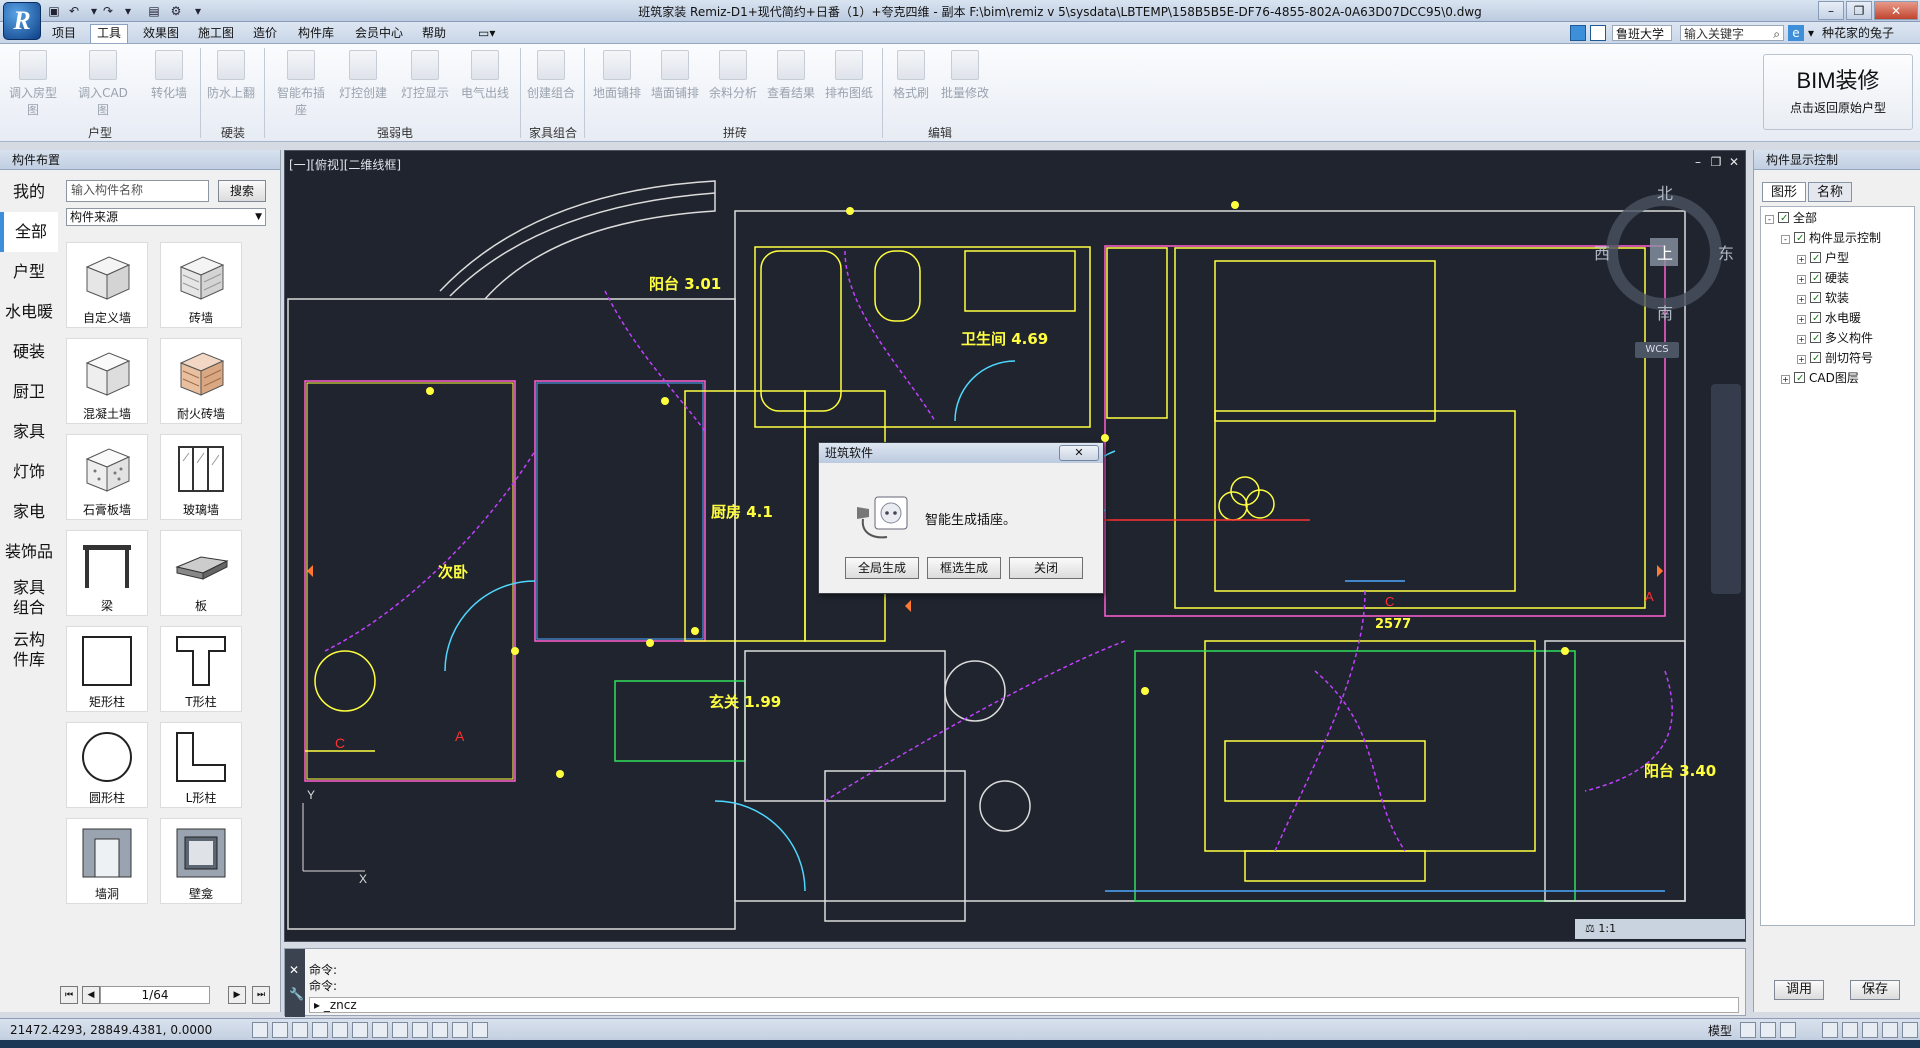 Image resolution: width=1920 pixels, height=1048 pixels. What do you see at coordinates (400, 1030) in the screenshot?
I see `dynamic-ucs-icon` at bounding box center [400, 1030].